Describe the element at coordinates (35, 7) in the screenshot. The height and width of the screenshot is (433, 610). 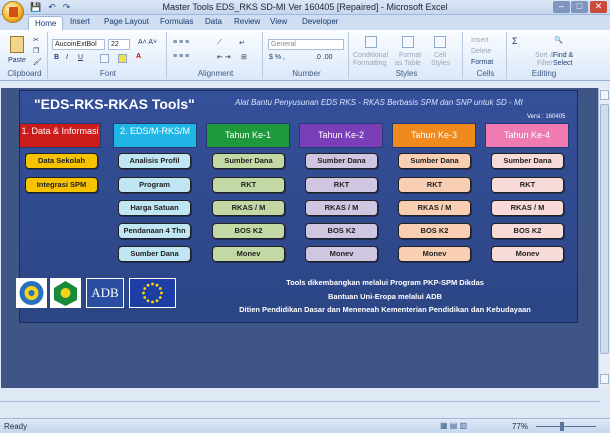
I see `save-icon: 💾` at that location.